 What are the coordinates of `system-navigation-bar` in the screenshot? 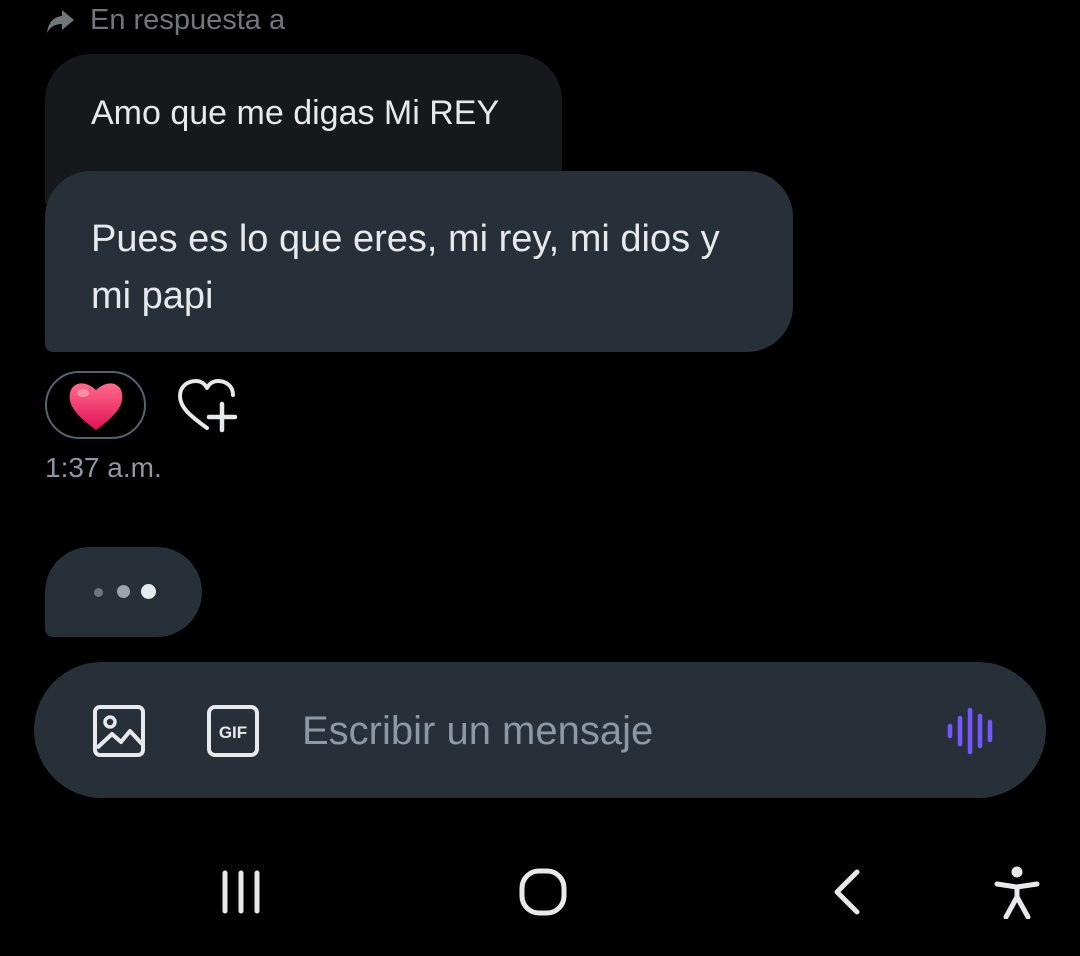 It's located at (540, 898).